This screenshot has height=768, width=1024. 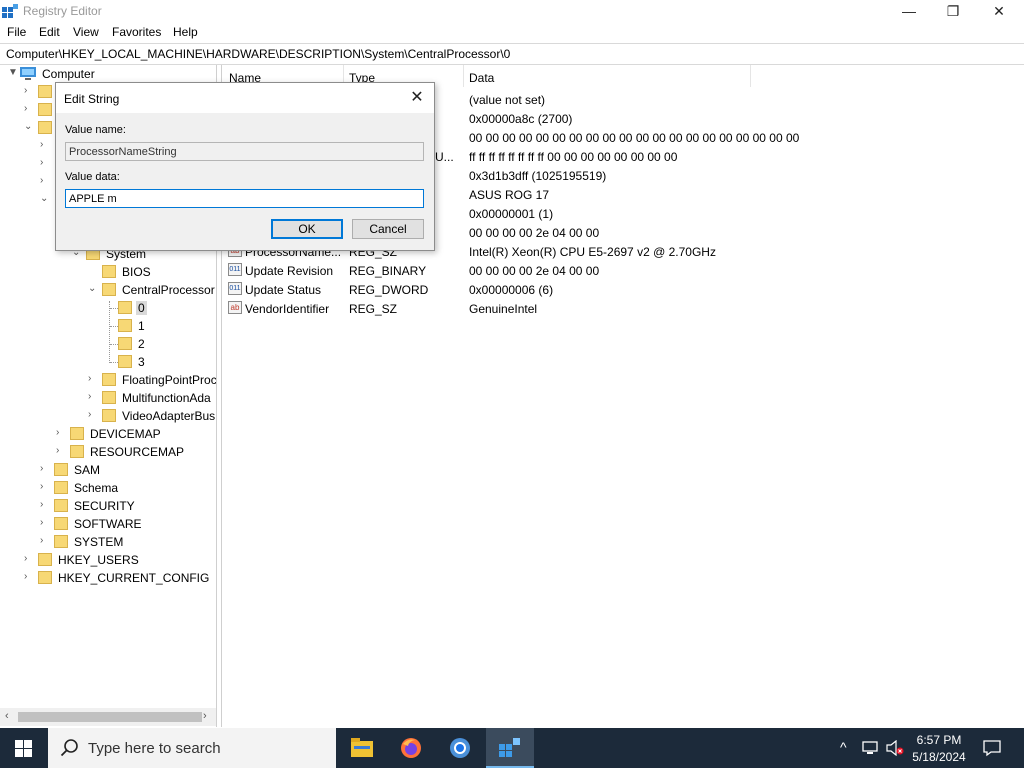 What do you see at coordinates (108, 362) in the screenshot?
I see `tree-node-3: 3` at bounding box center [108, 362].